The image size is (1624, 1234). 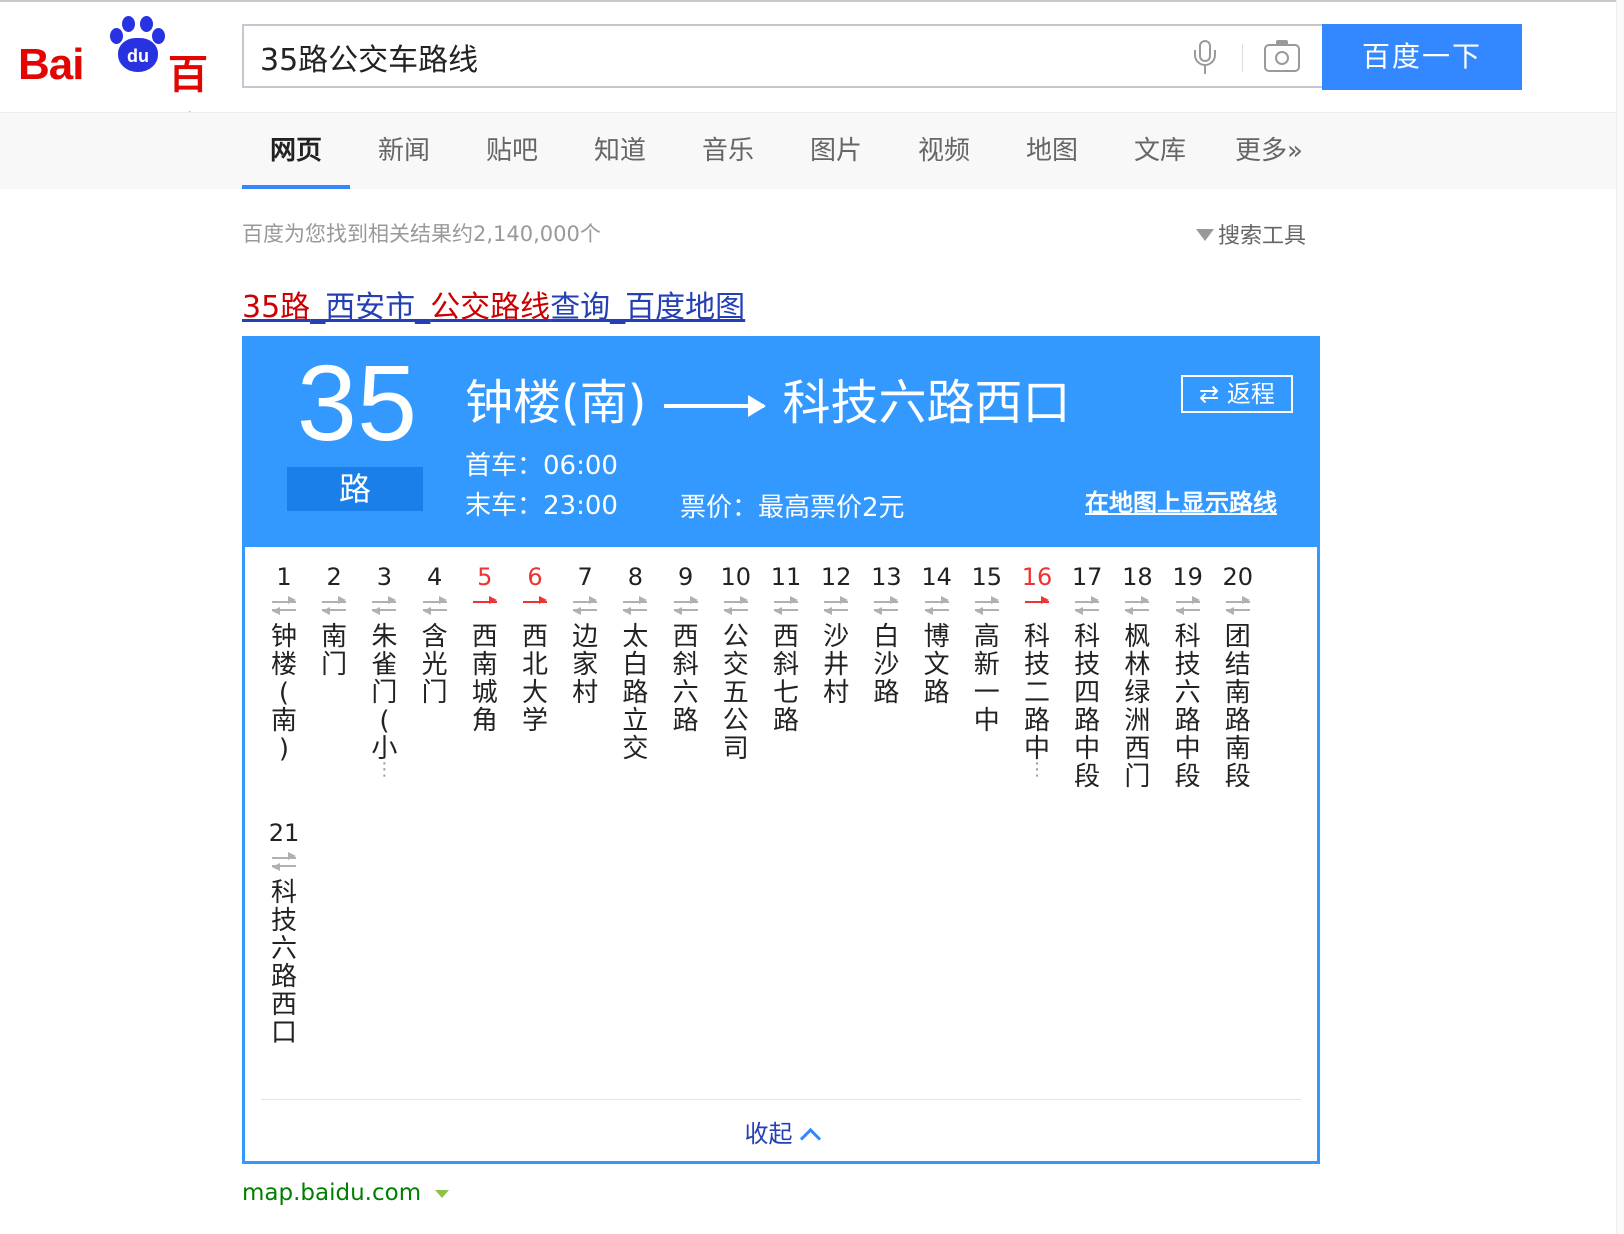 What do you see at coordinates (296, 151) in the screenshot?
I see `tab-web: 网页` at bounding box center [296, 151].